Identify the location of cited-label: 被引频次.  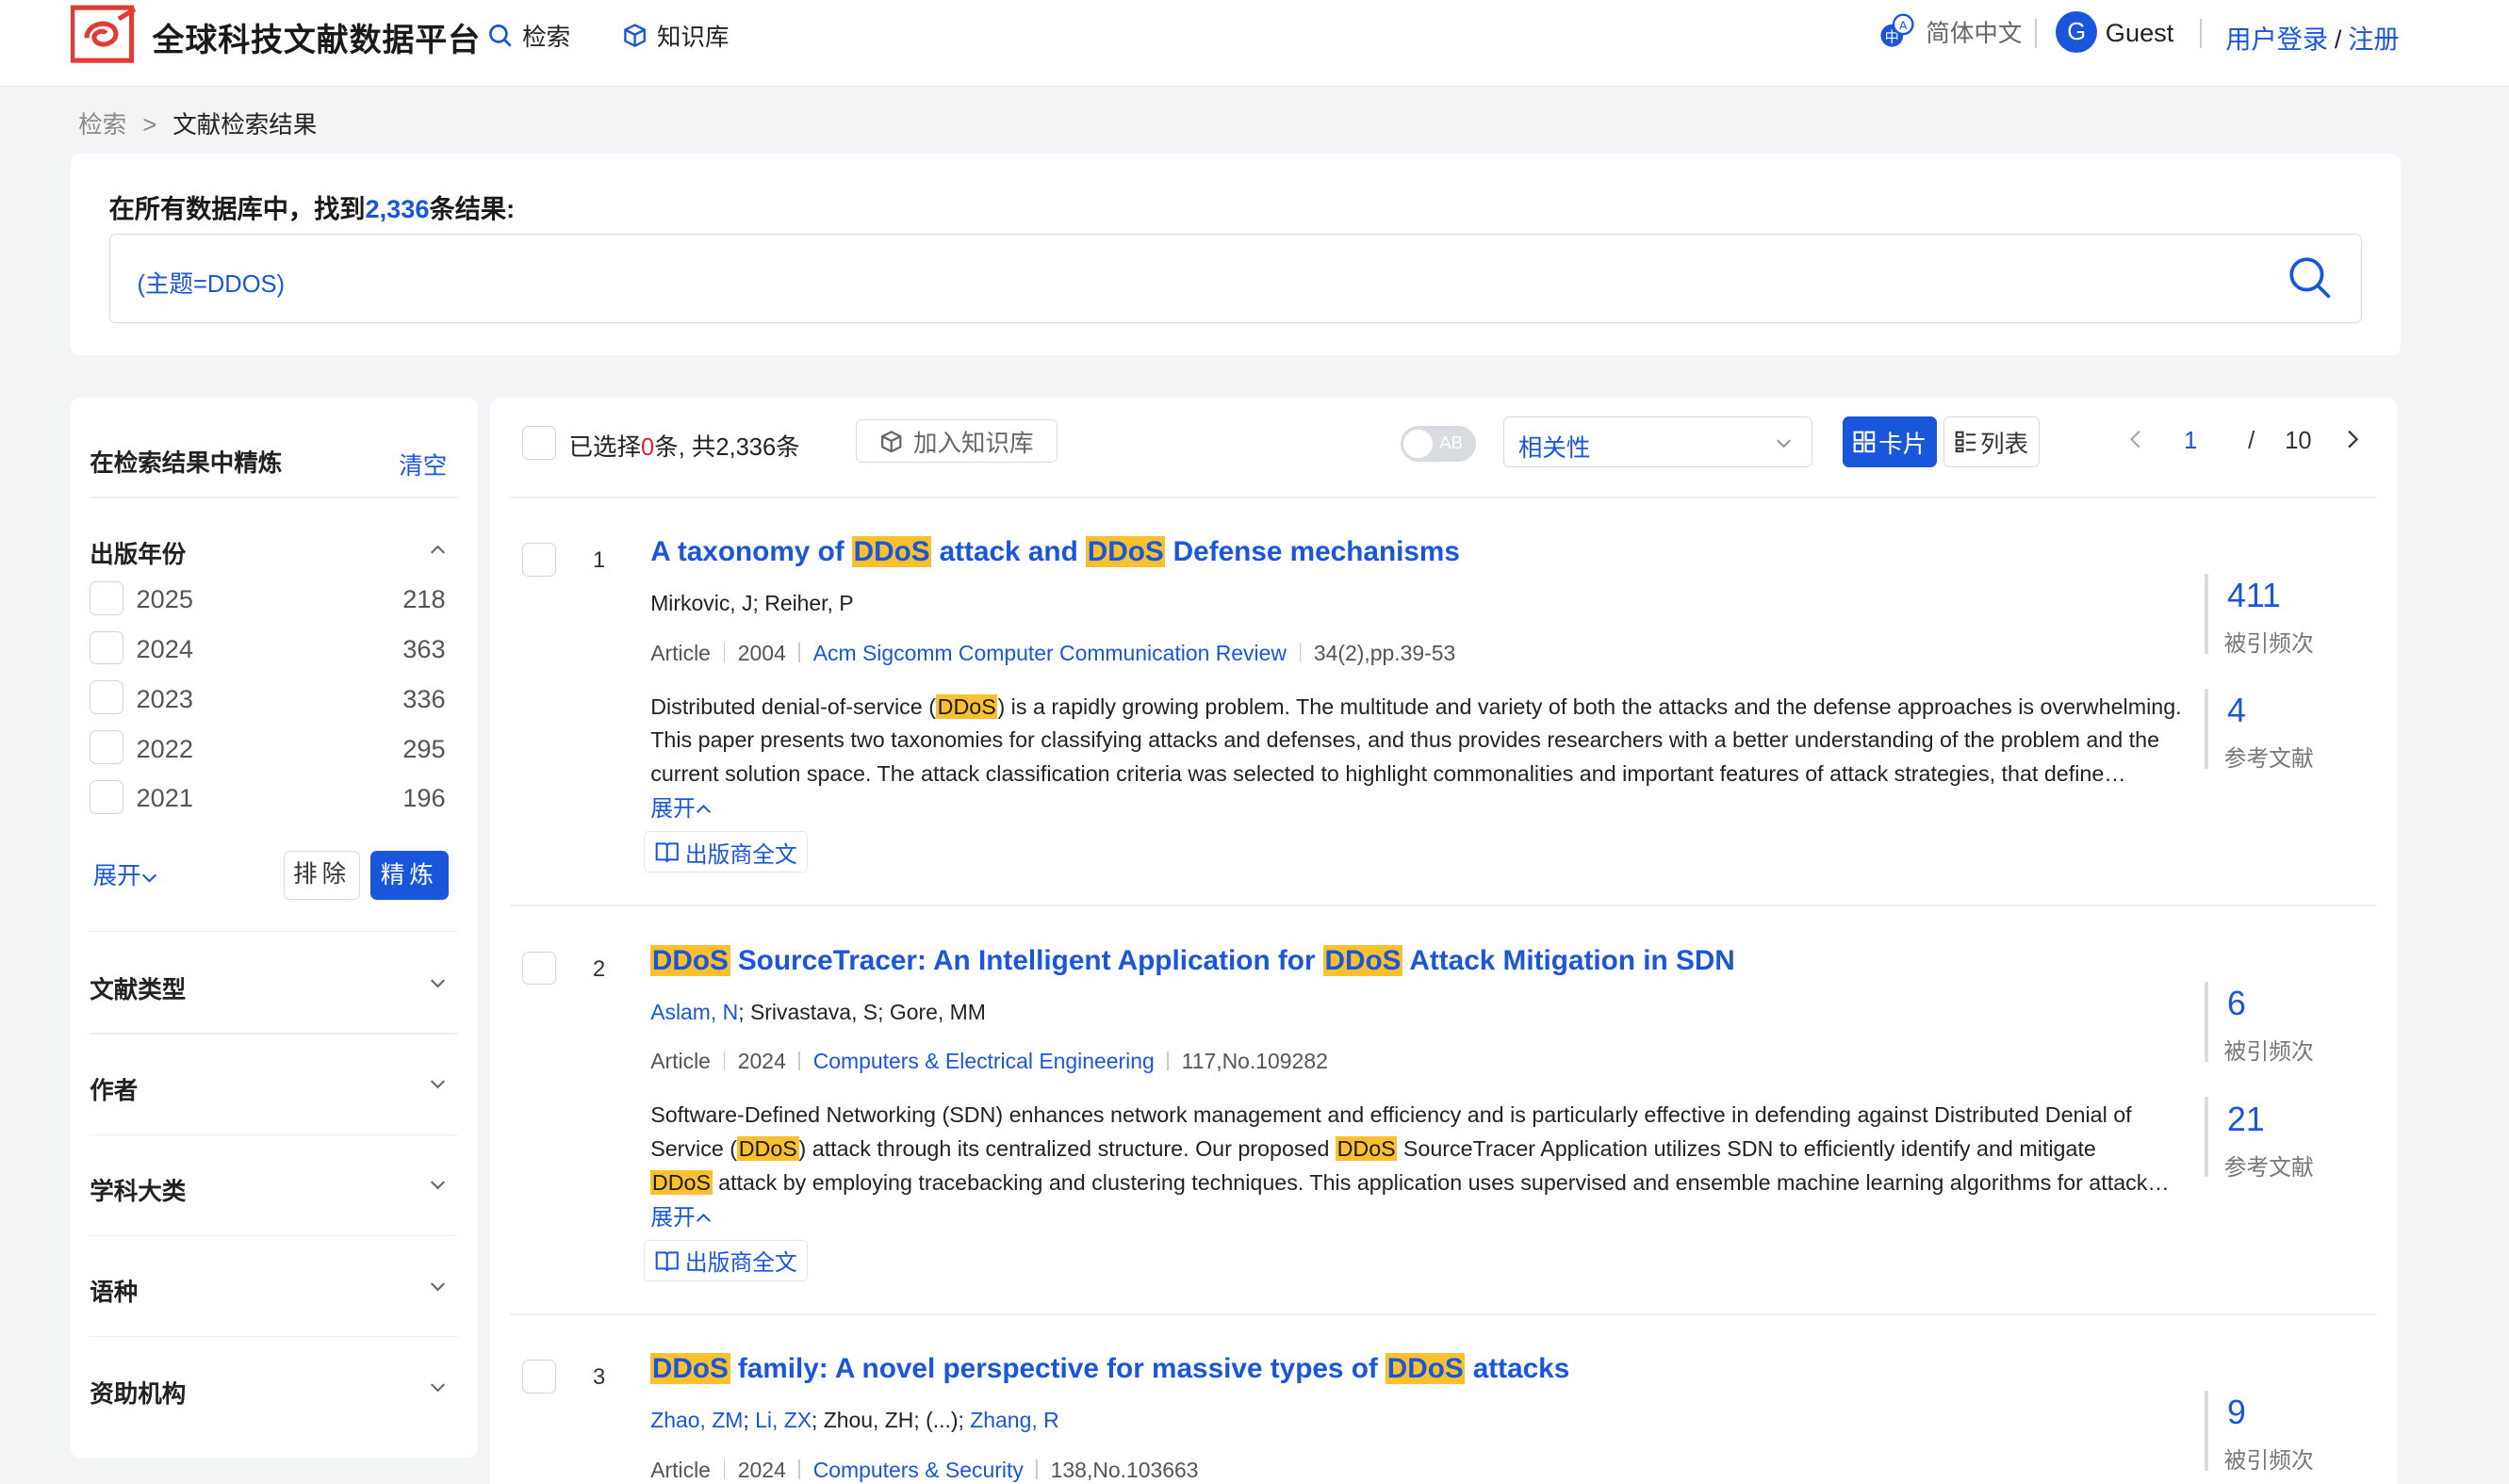
(2268, 1460).